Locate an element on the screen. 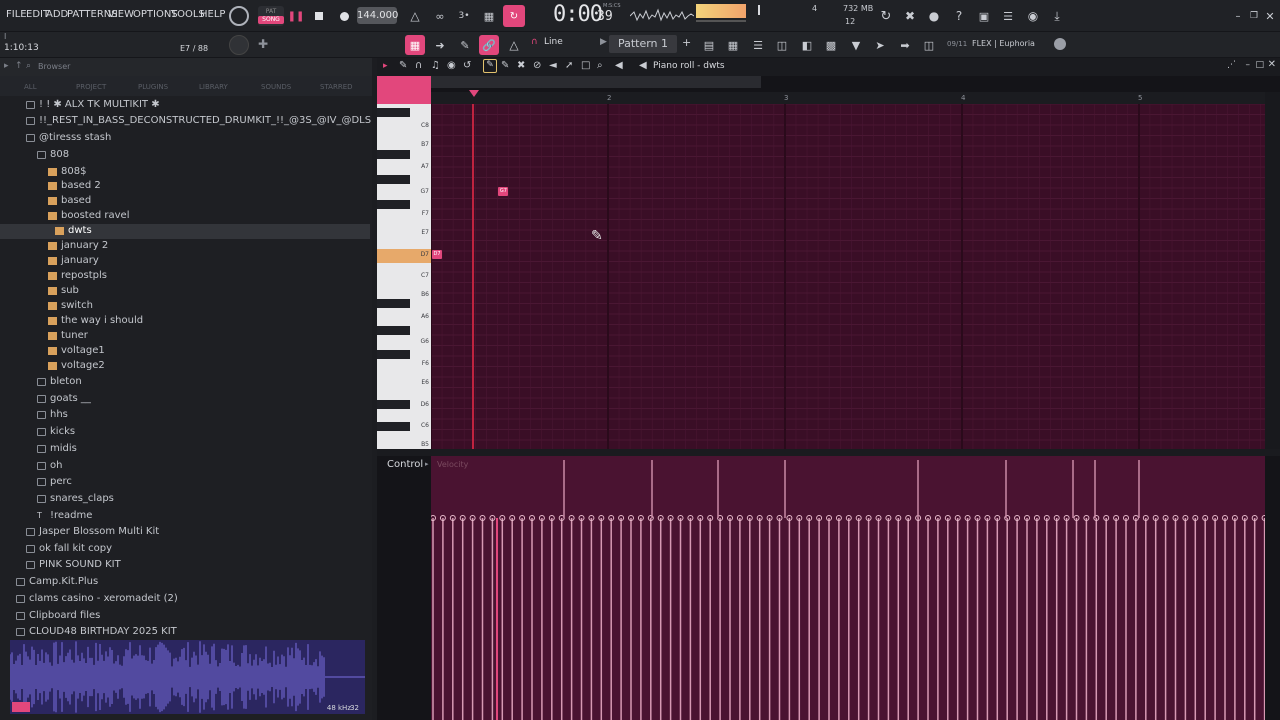 The height and width of the screenshot is (720, 1280). browser-item: @tiresss stash is located at coordinates (185, 138).